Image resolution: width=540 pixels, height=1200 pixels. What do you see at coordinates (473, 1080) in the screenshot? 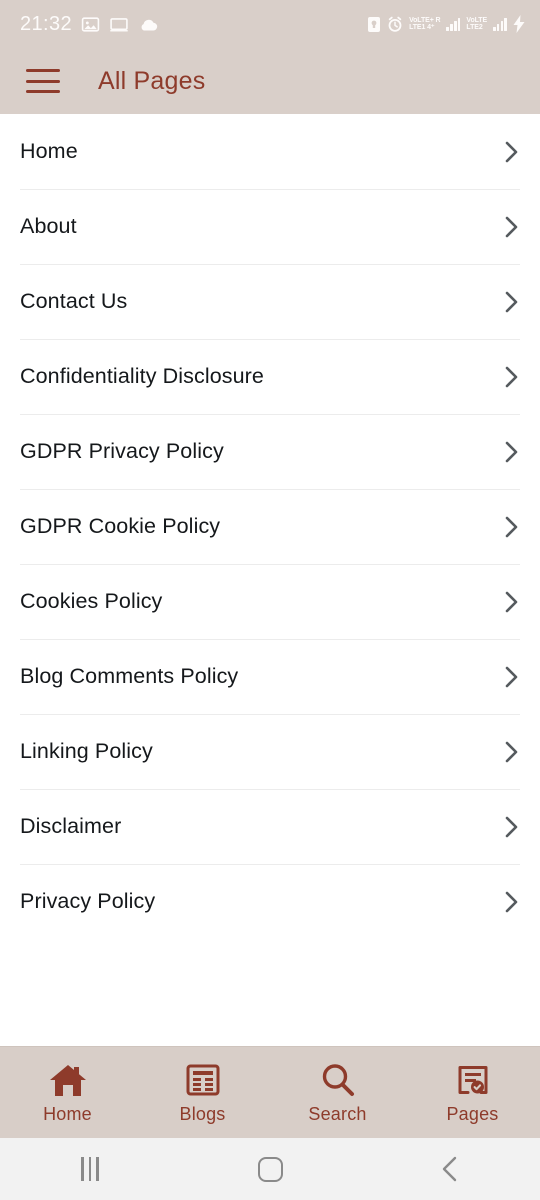
I see `document-check-icon` at bounding box center [473, 1080].